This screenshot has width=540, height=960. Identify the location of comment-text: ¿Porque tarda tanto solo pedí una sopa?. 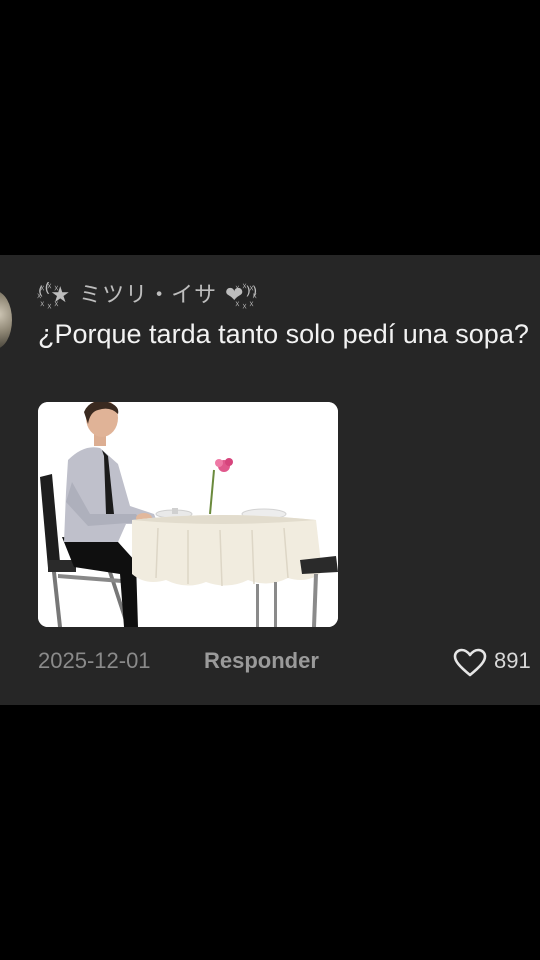
(283, 334).